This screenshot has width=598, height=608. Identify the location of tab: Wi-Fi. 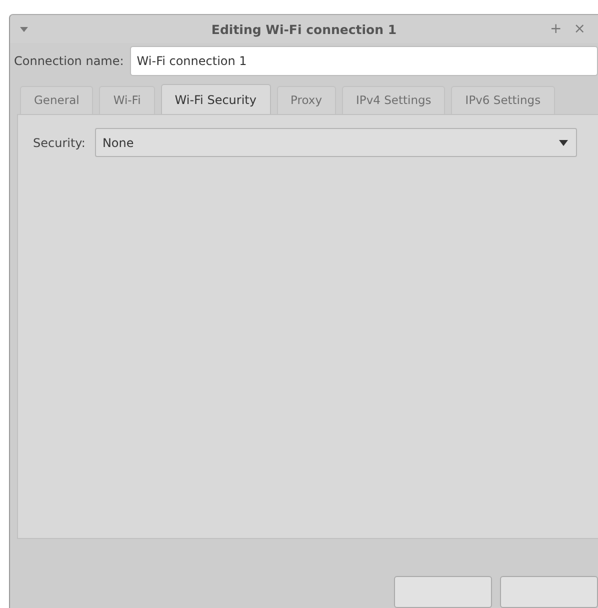
(127, 100).